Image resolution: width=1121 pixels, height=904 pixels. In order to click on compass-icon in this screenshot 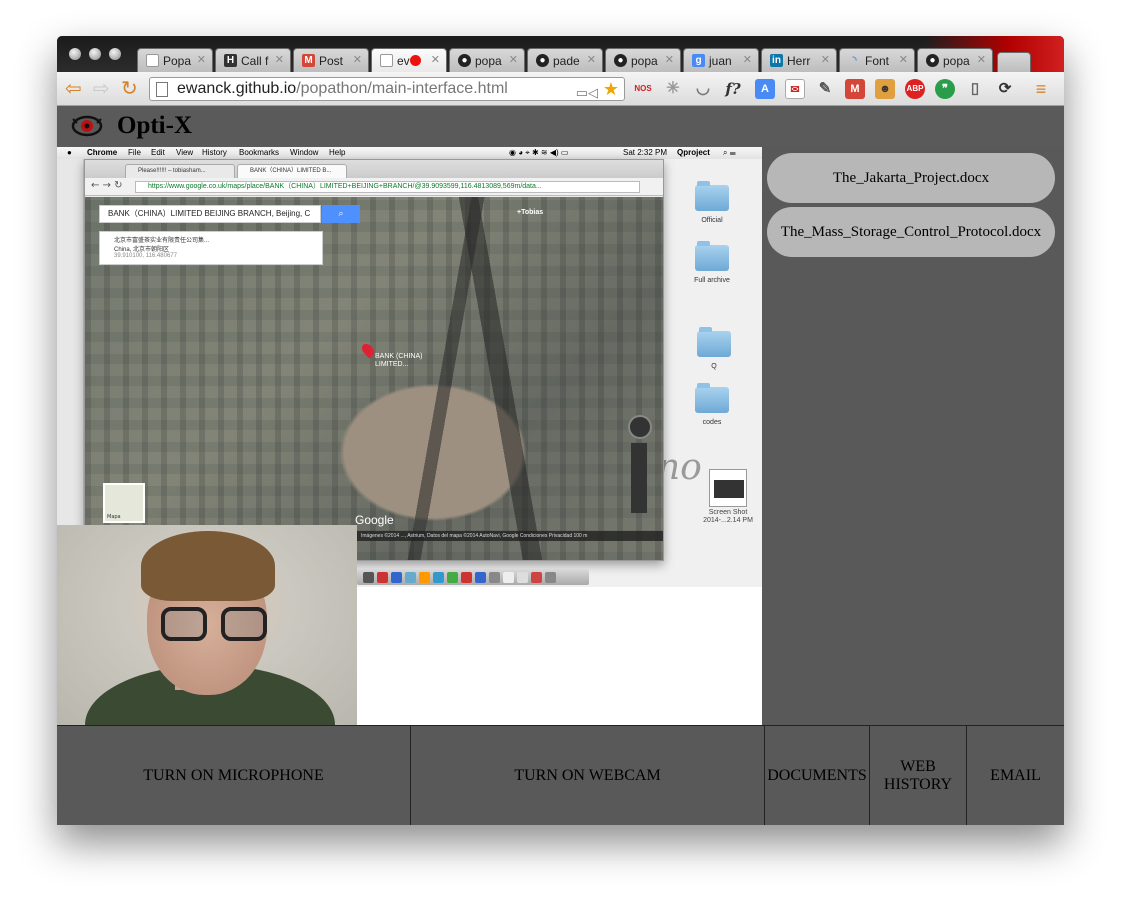, I will do `click(640, 427)`.